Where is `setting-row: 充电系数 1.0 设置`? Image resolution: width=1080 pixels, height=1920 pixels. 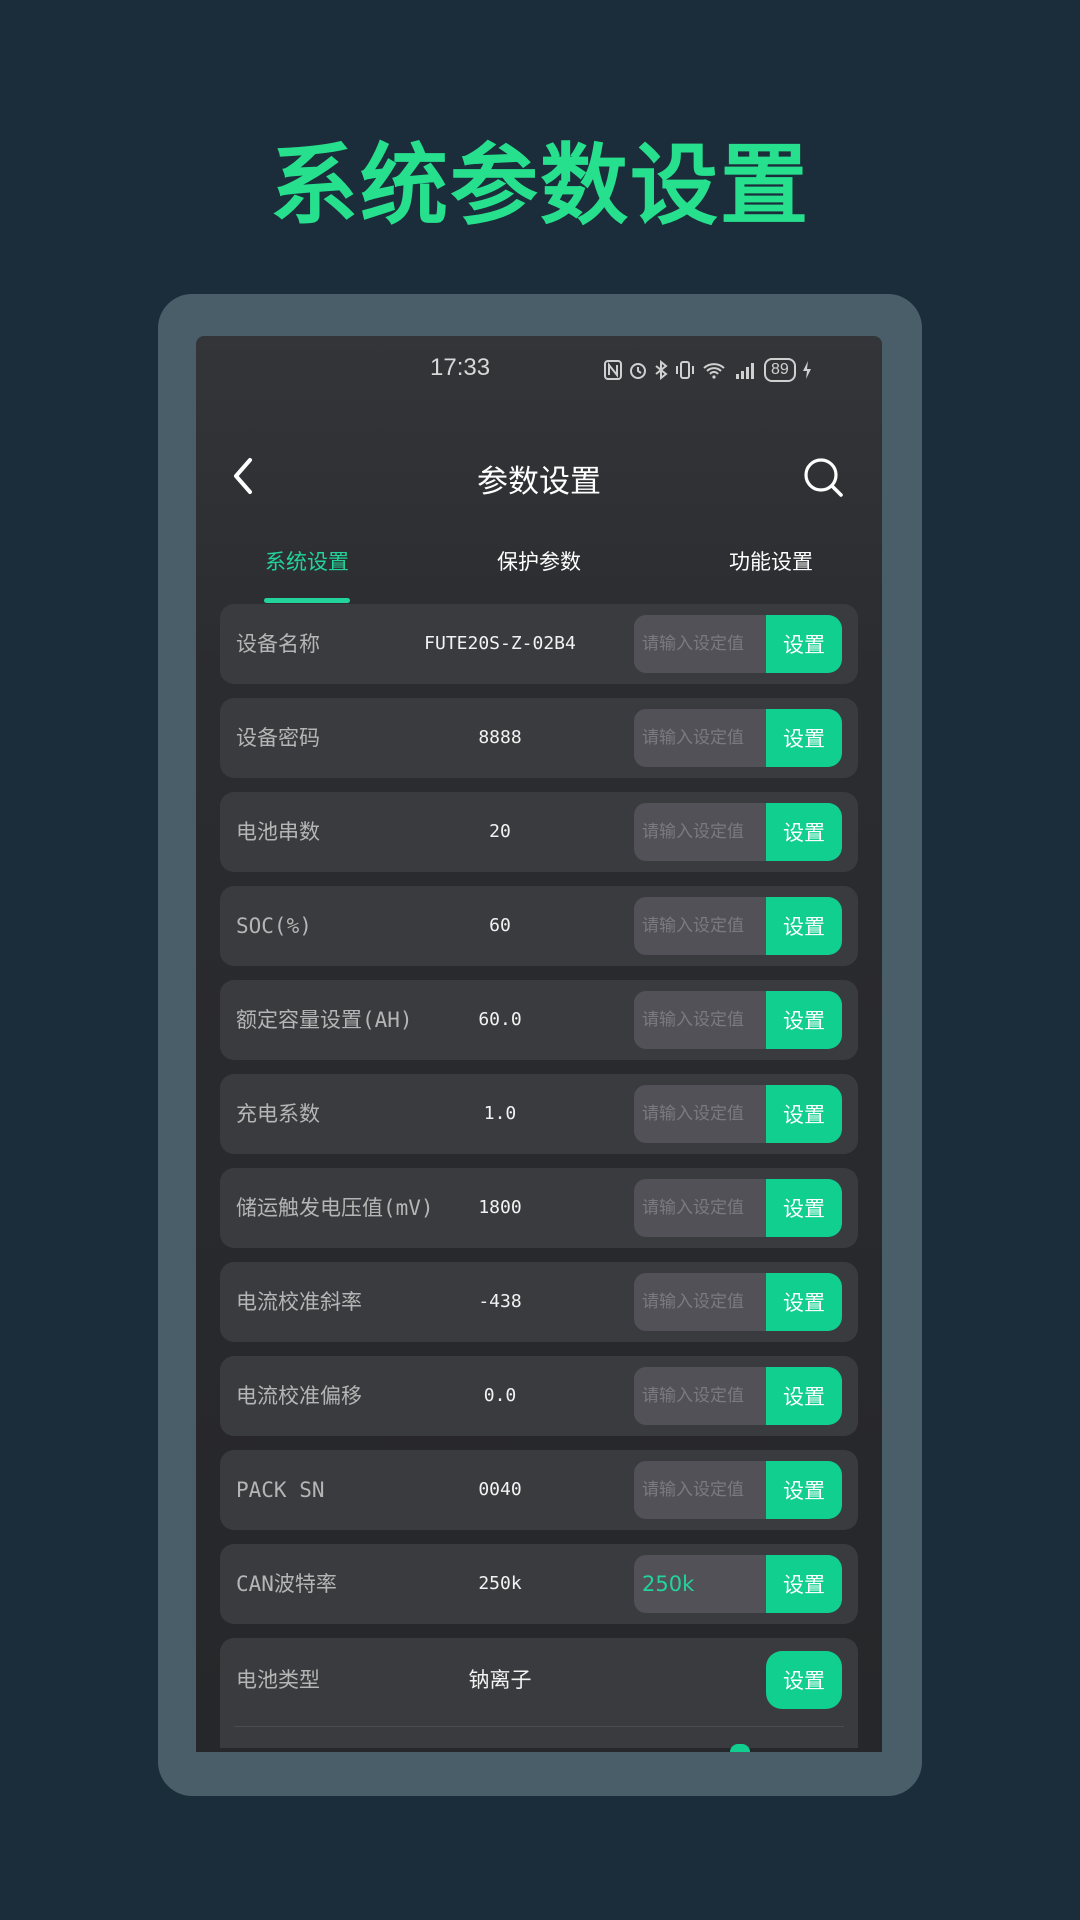
setting-row: 充电系数 1.0 设置 is located at coordinates (539, 1114).